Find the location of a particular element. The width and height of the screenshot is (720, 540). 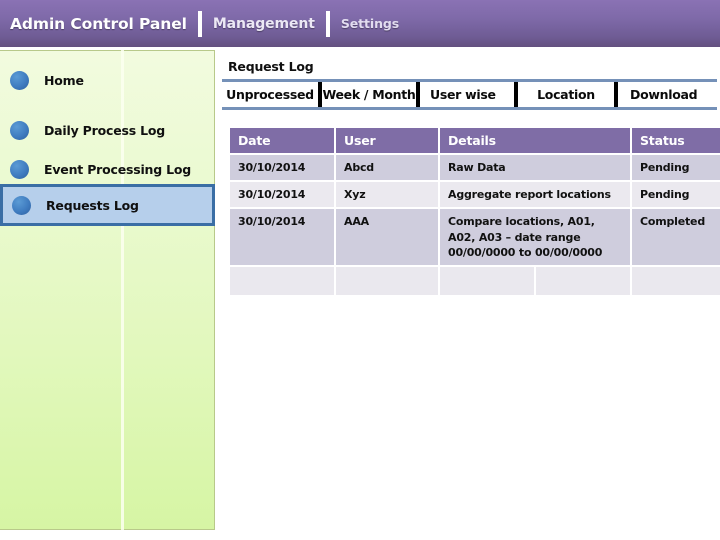

cell-user: Abcd is located at coordinates (387, 168).